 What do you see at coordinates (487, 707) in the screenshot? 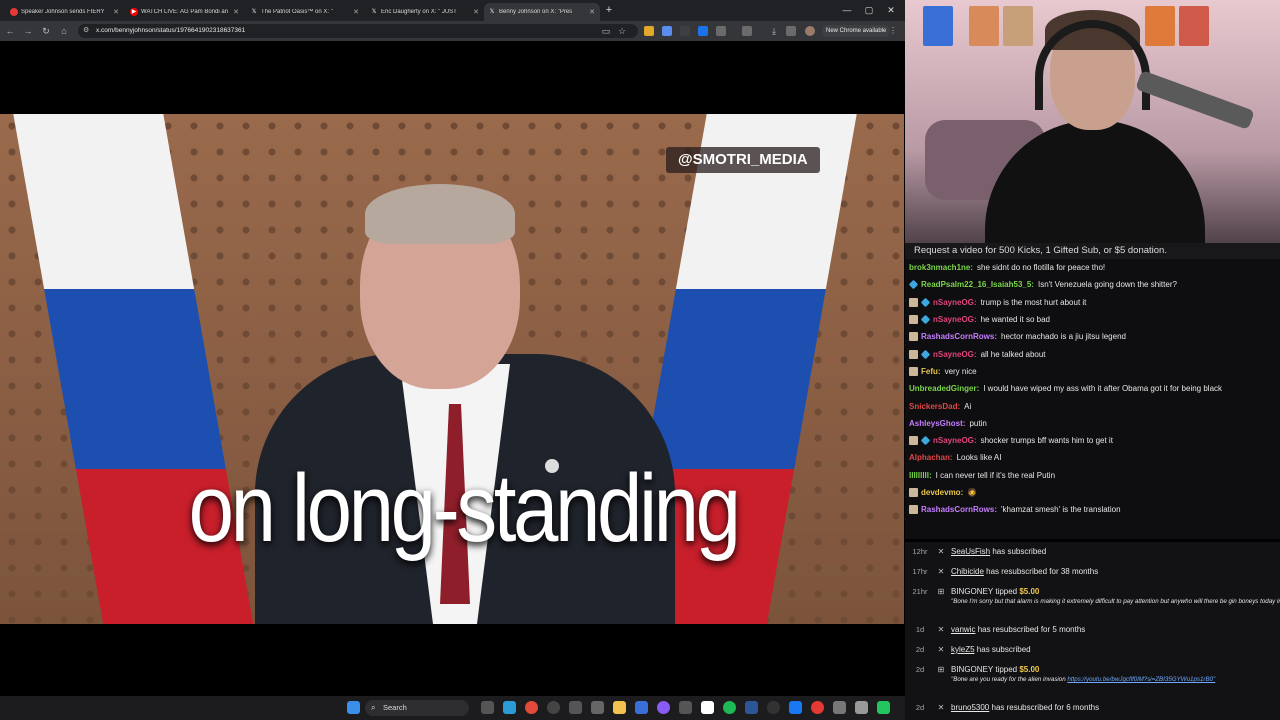
I see `task-view-icon` at bounding box center [487, 707].